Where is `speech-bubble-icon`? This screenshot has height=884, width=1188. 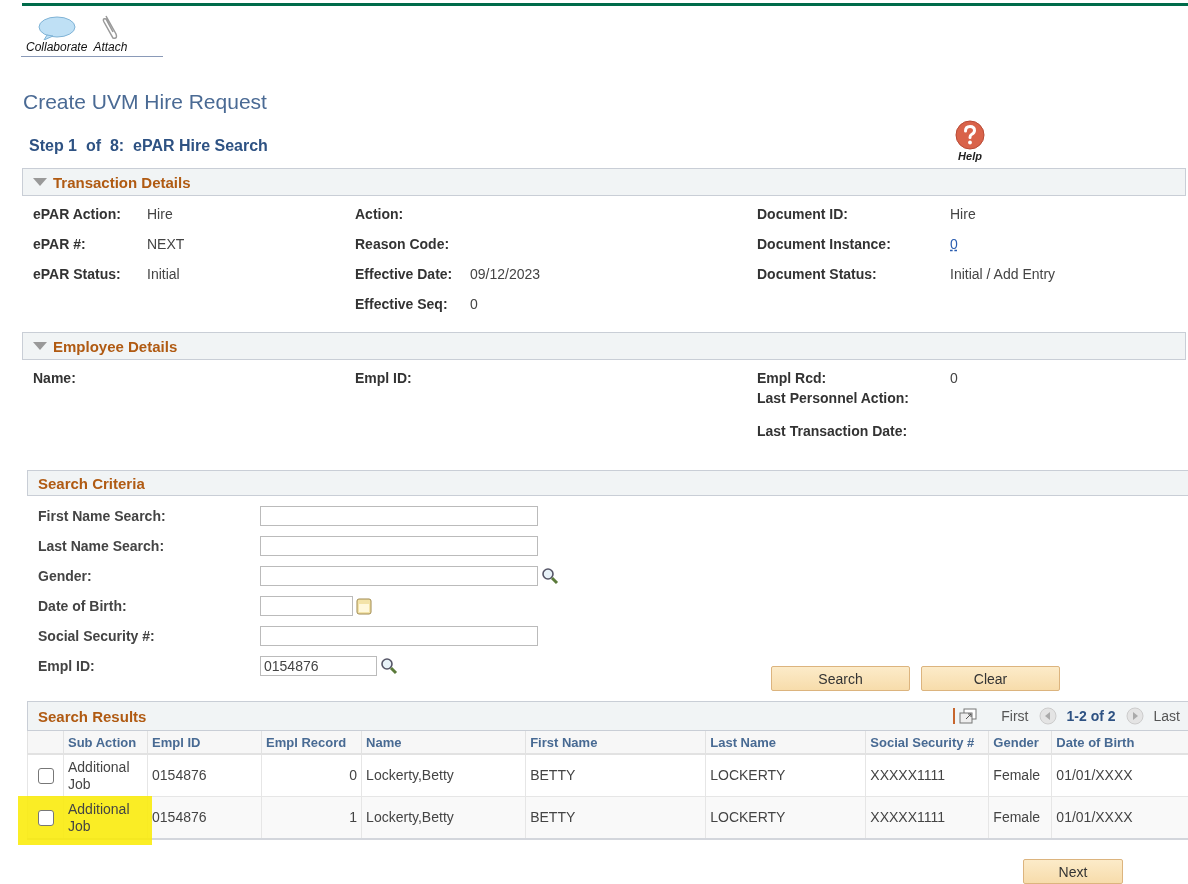 speech-bubble-icon is located at coordinates (56, 28).